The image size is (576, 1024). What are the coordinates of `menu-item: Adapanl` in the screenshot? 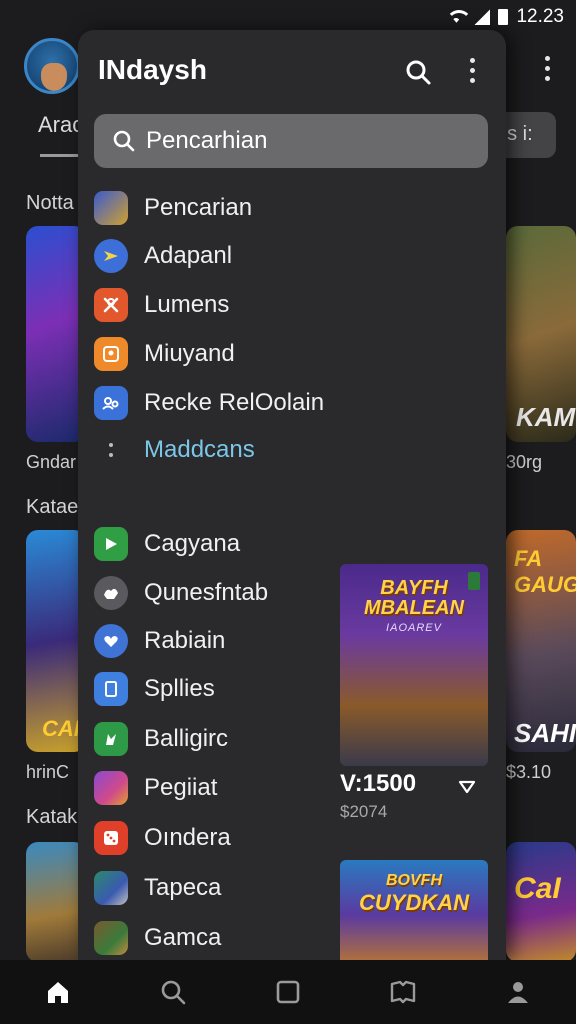 It's located at (163, 256).